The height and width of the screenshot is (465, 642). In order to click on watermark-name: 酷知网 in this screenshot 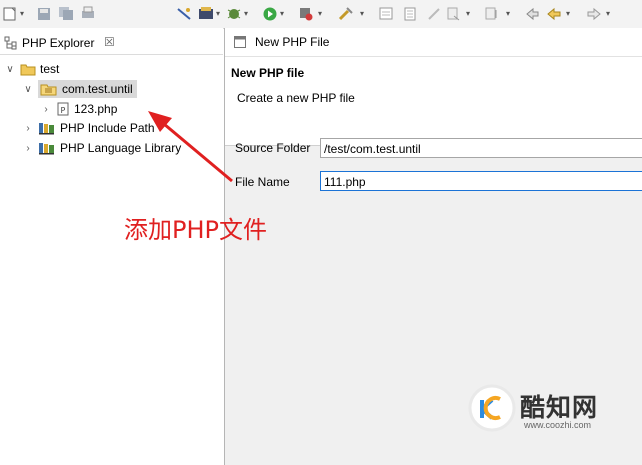, I will do `click(559, 407)`.